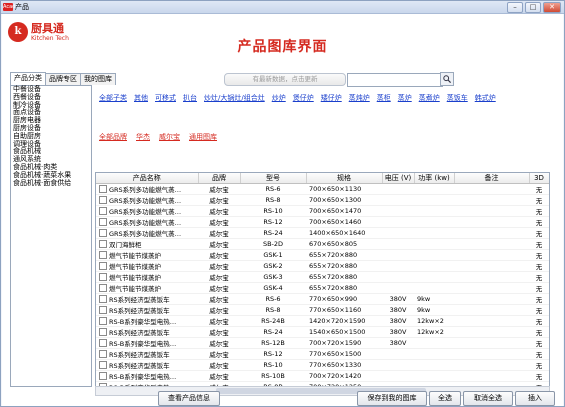 Image resolution: width=565 pixels, height=407 pixels. I want to click on save-to-gallery-button: 保存到我的图库, so click(392, 398).